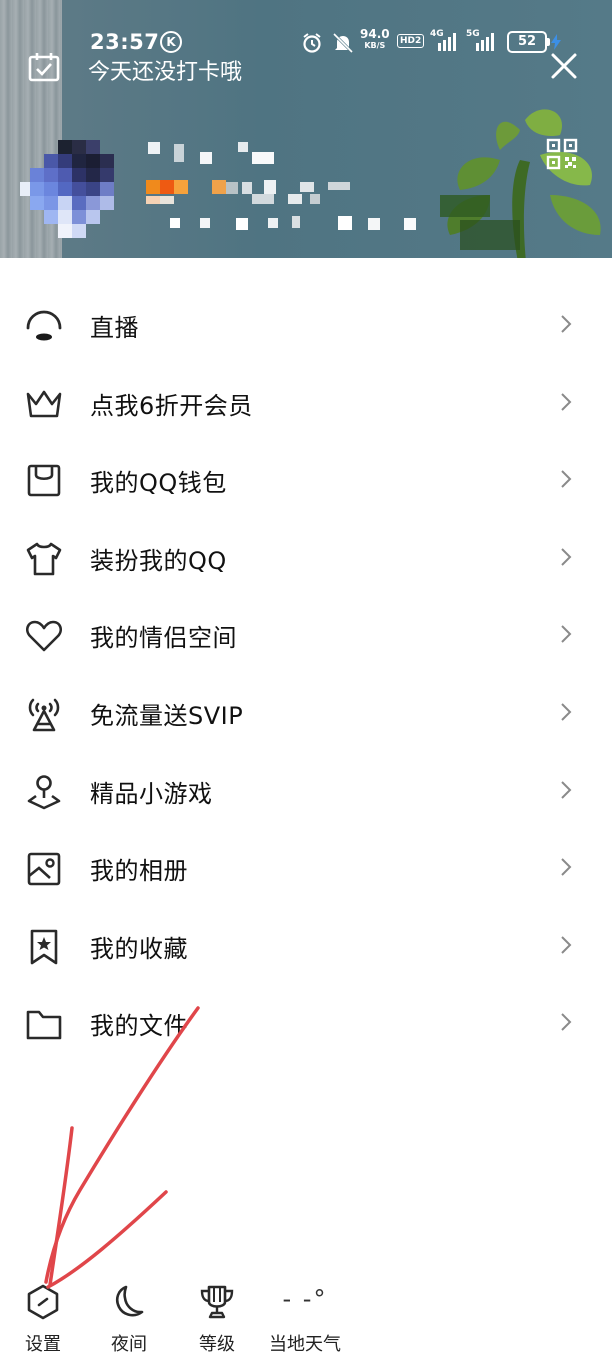 This screenshot has width=612, height=1356. I want to click on menu-item-favorites: 我的收藏, so click(306, 946).